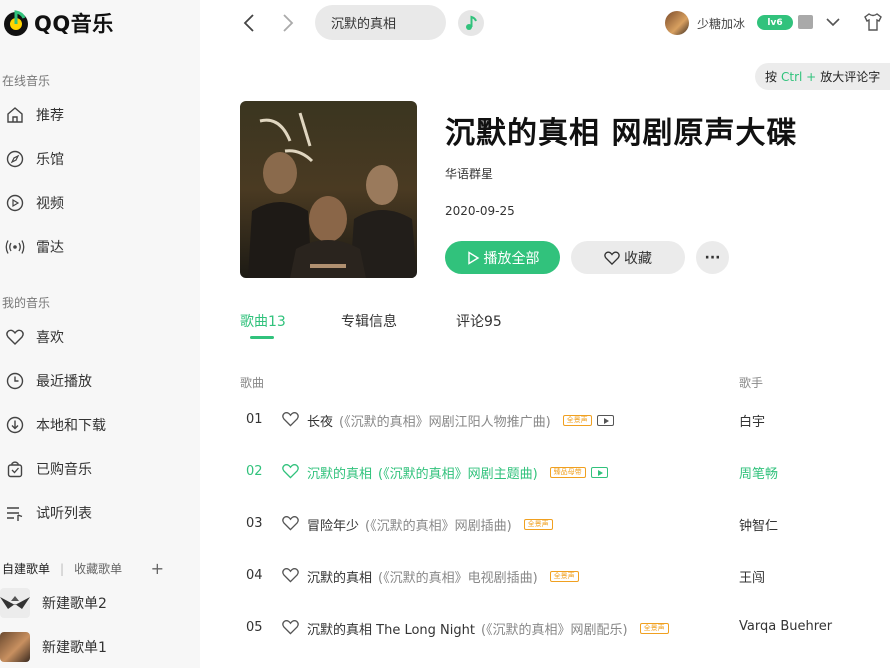 The image size is (890, 668). I want to click on song-number: 03, so click(254, 523).